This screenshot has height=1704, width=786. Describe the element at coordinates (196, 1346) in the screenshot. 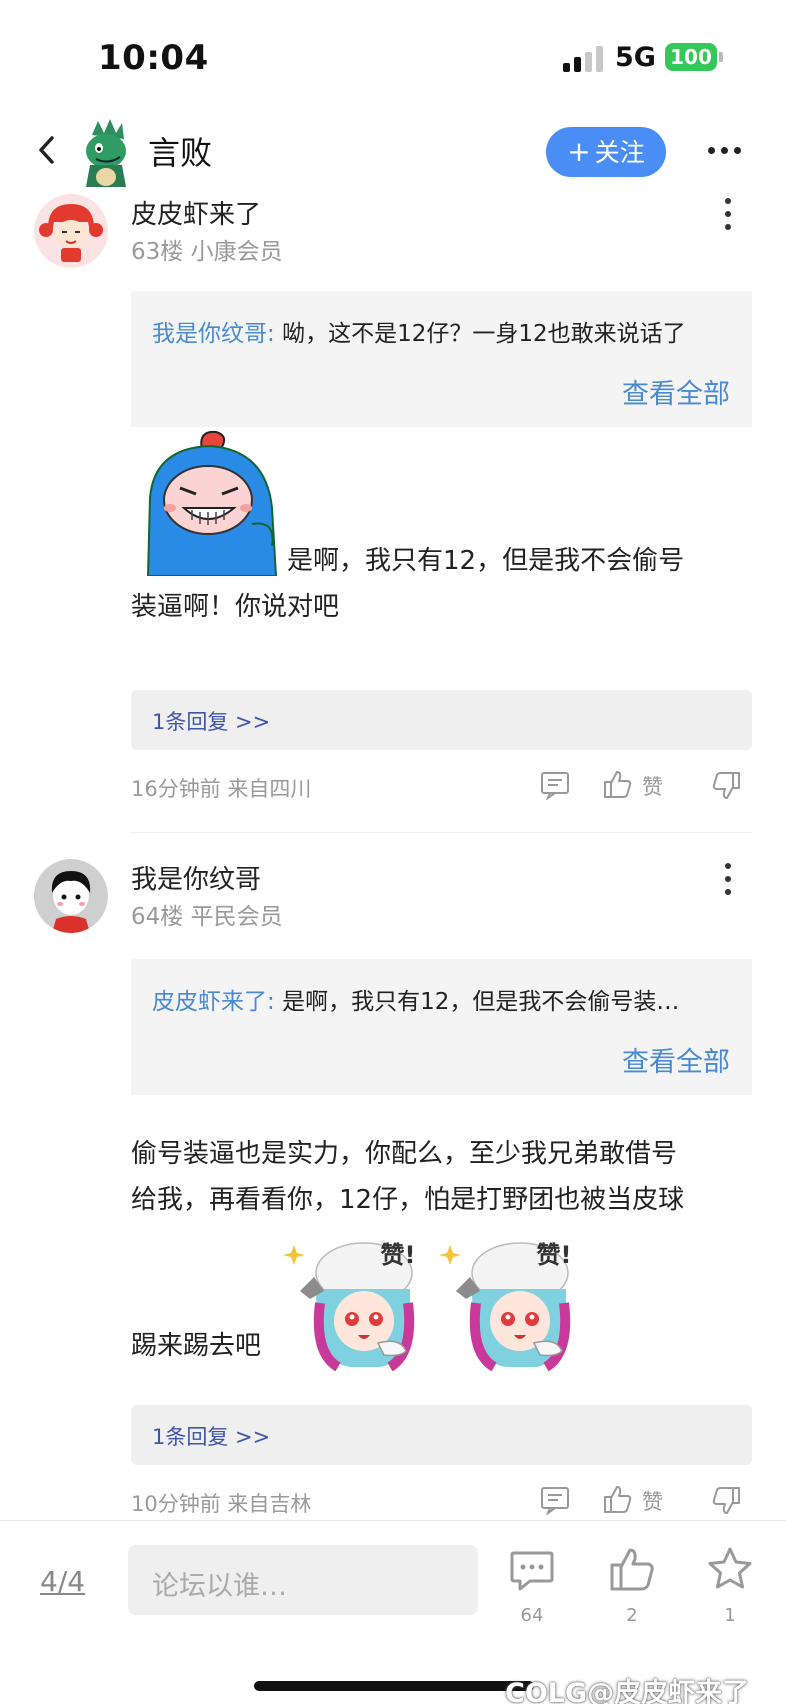

I see `post-body-line: 踢来踢去吧` at that location.